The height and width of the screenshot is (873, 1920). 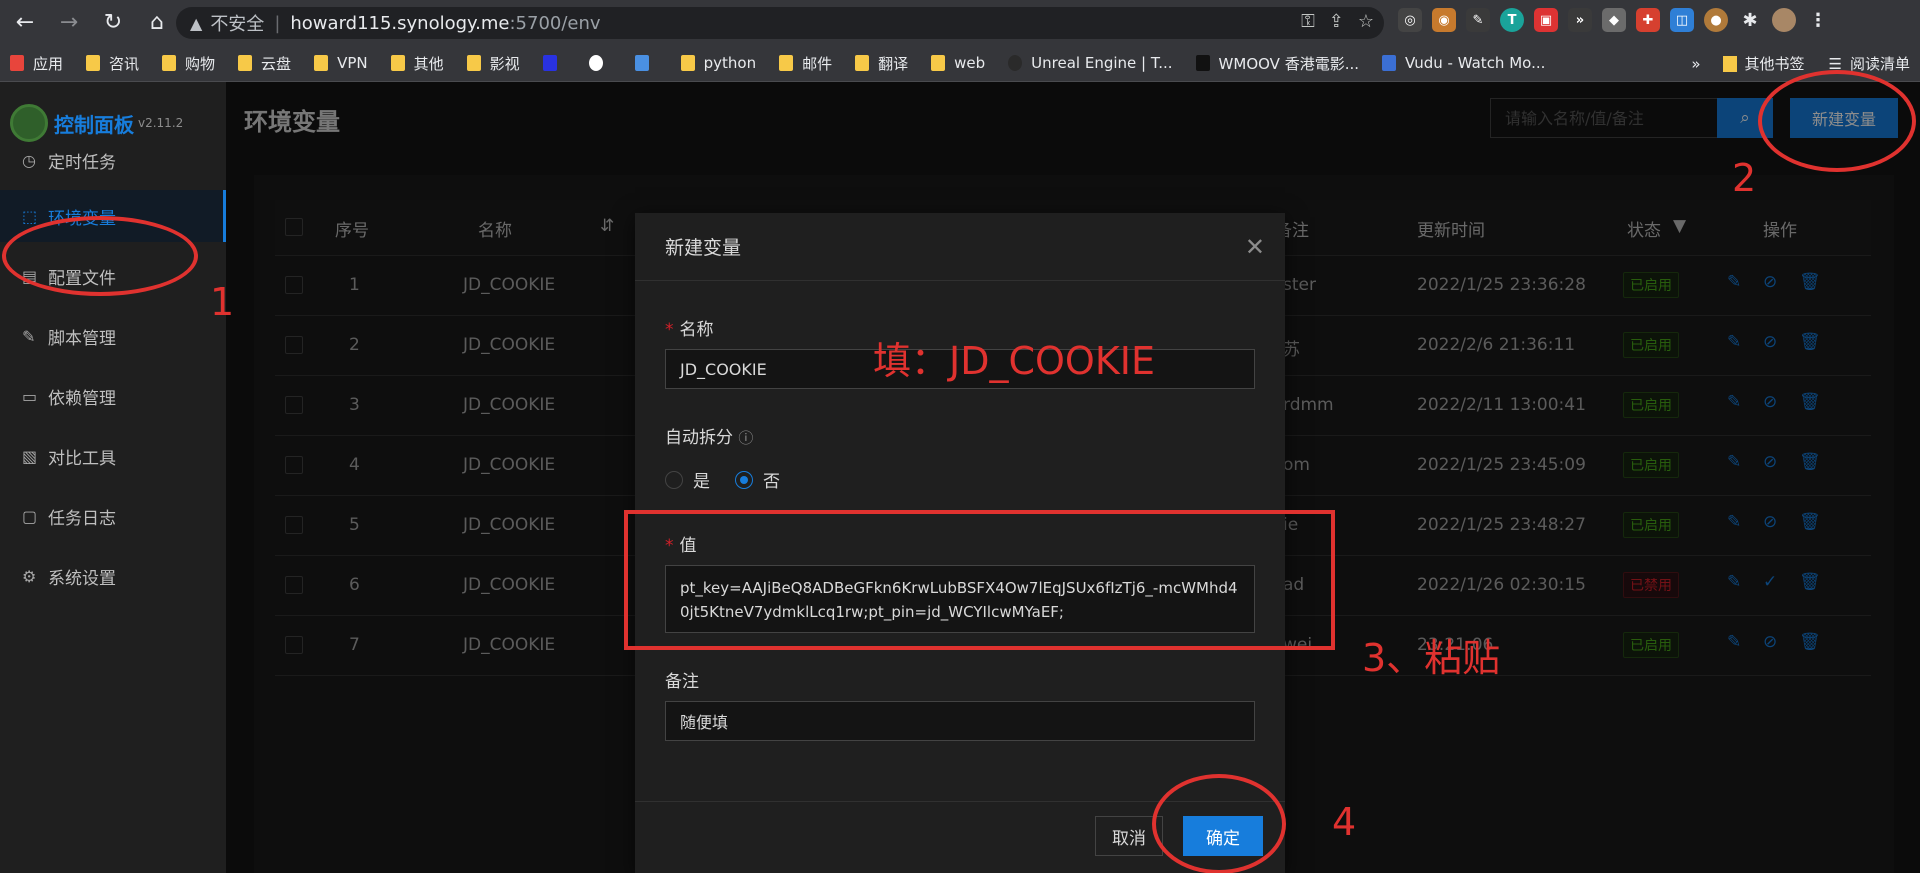 I want to click on help-icon: ⓘ, so click(x=746, y=438).